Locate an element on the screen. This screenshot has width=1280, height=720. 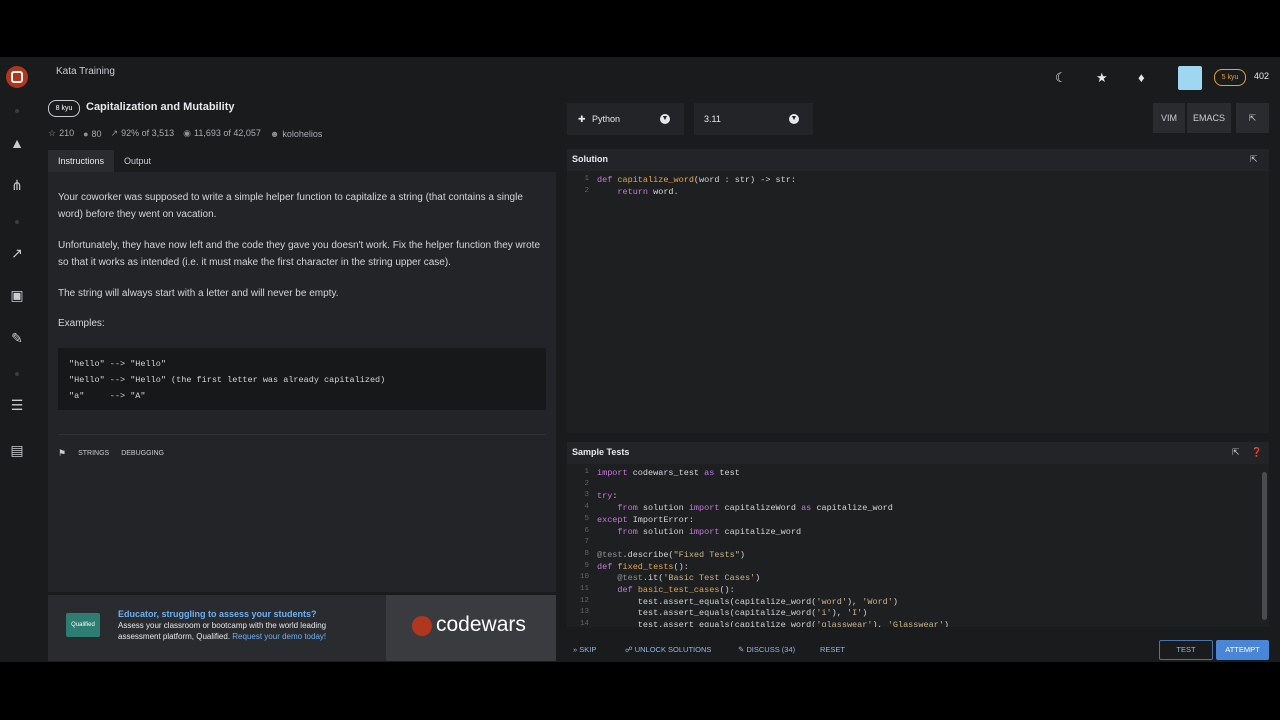
request-demo-link: Request your demo today! is located at coordinates (279, 636).